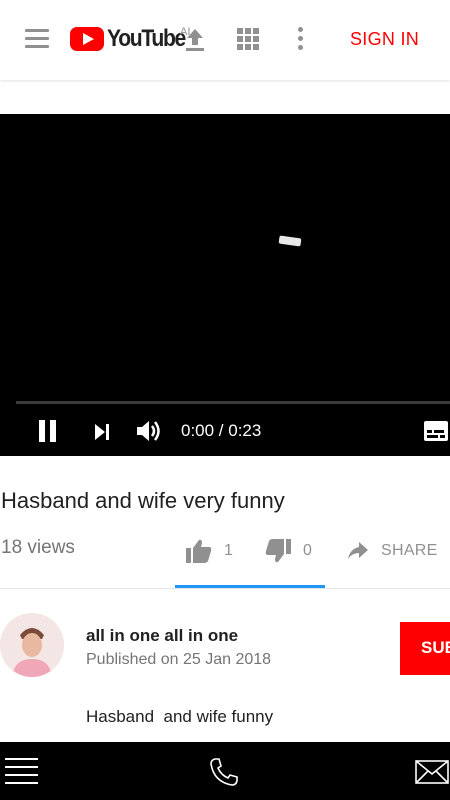 Image resolution: width=450 pixels, height=800 pixels. What do you see at coordinates (301, 39) in the screenshot?
I see `more-vert-icon` at bounding box center [301, 39].